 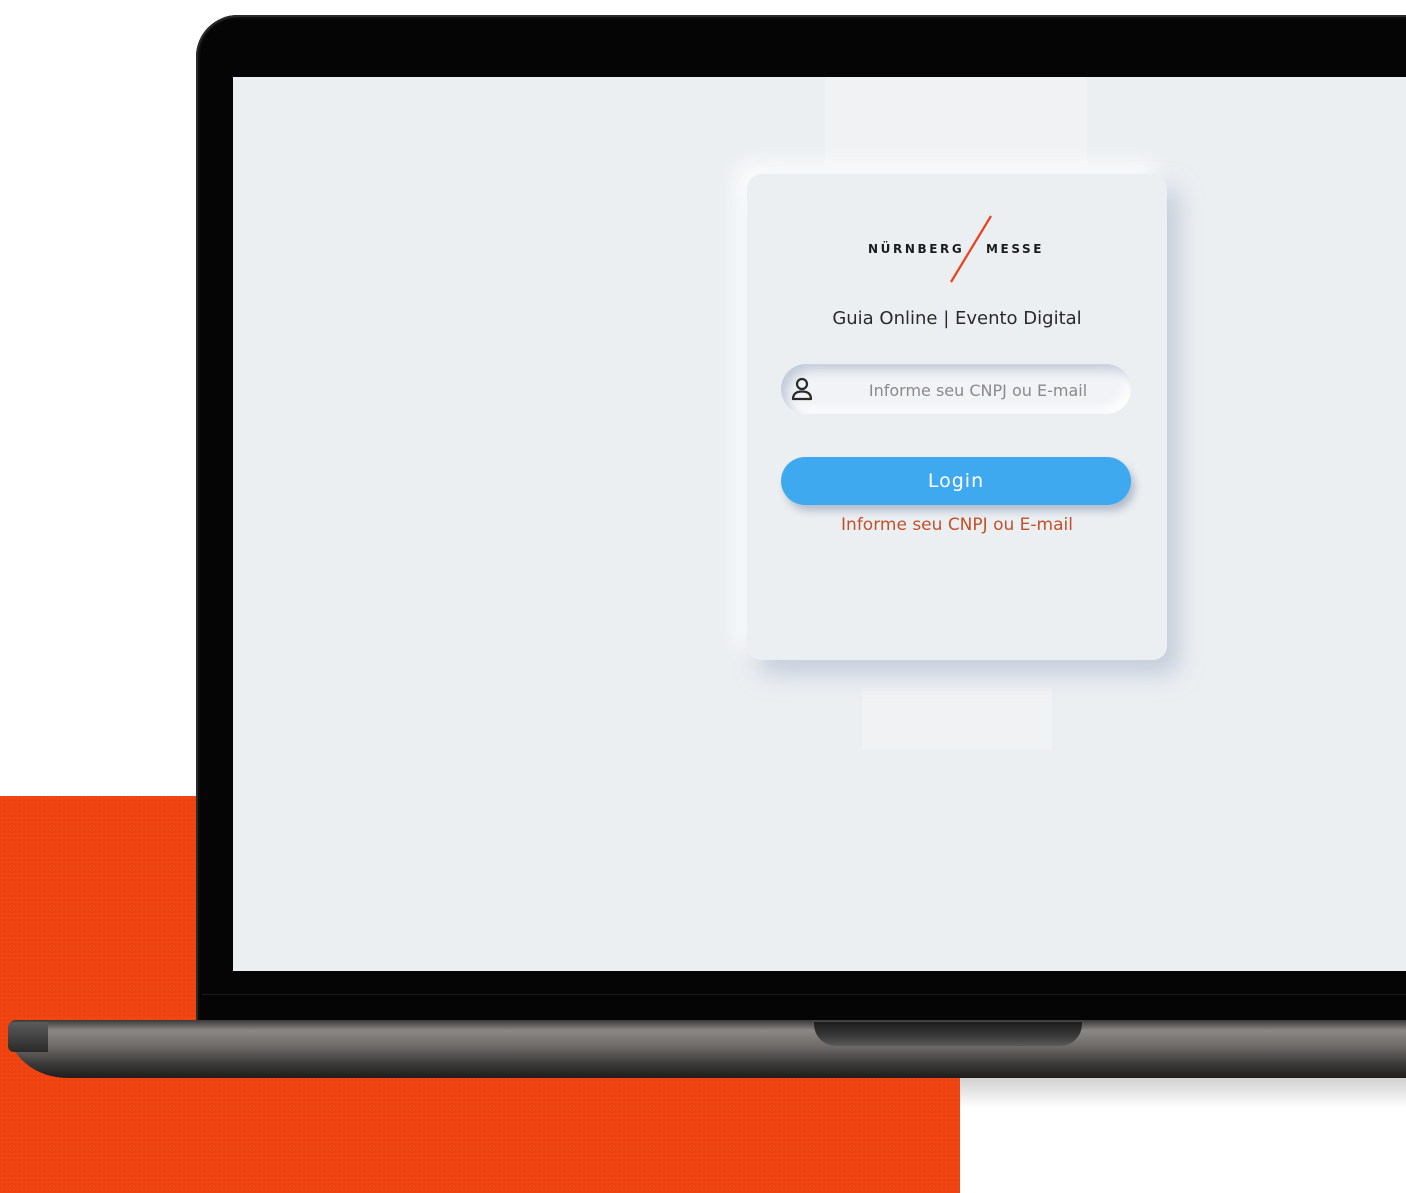 I want to click on login-button: Login, so click(x=956, y=481).